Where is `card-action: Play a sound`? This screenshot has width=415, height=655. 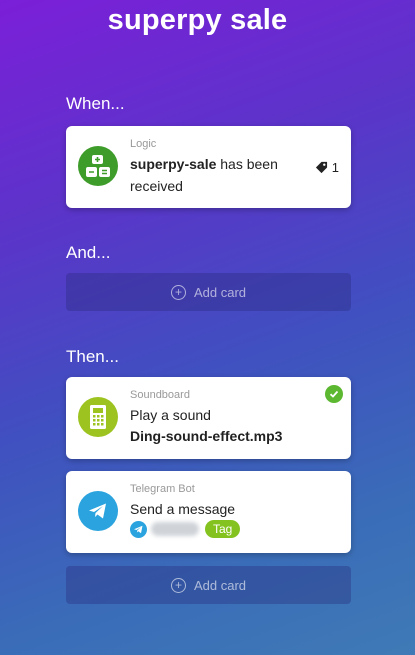
card-action: Play a sound is located at coordinates (170, 415).